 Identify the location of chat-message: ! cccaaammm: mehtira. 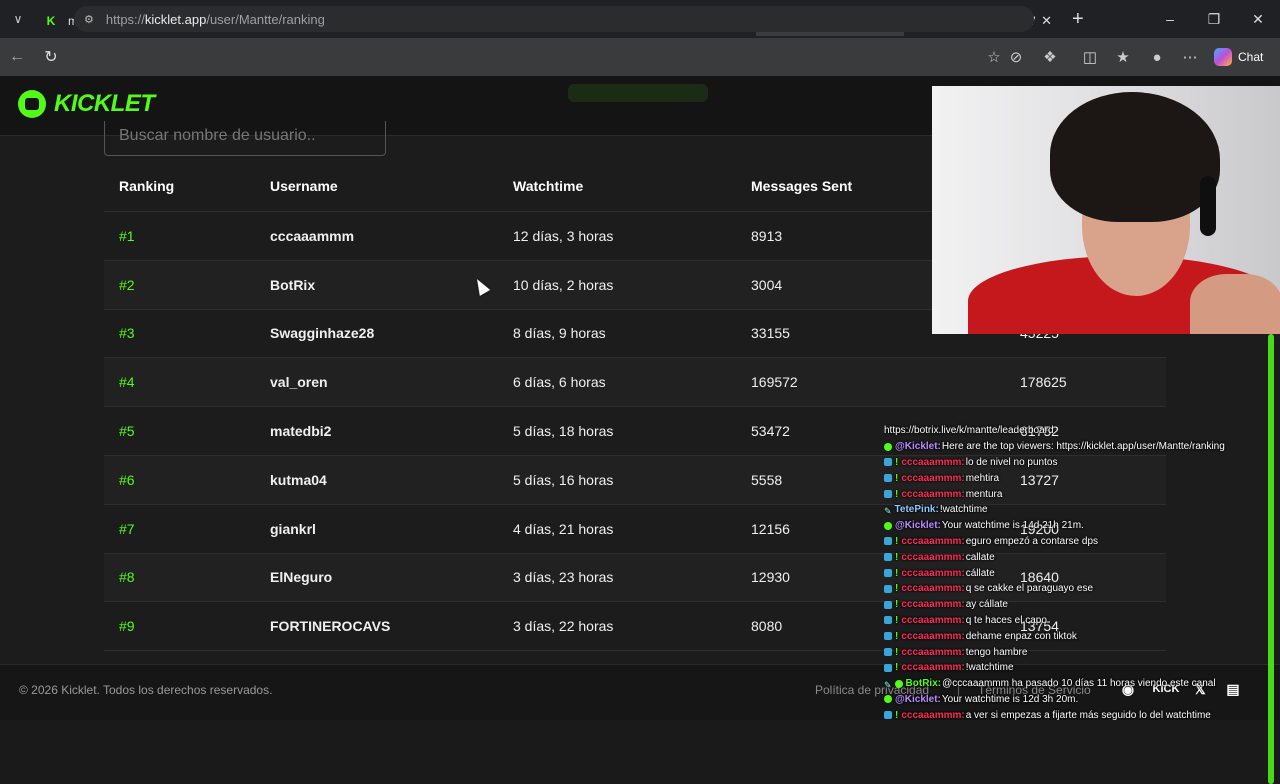
(1082, 478).